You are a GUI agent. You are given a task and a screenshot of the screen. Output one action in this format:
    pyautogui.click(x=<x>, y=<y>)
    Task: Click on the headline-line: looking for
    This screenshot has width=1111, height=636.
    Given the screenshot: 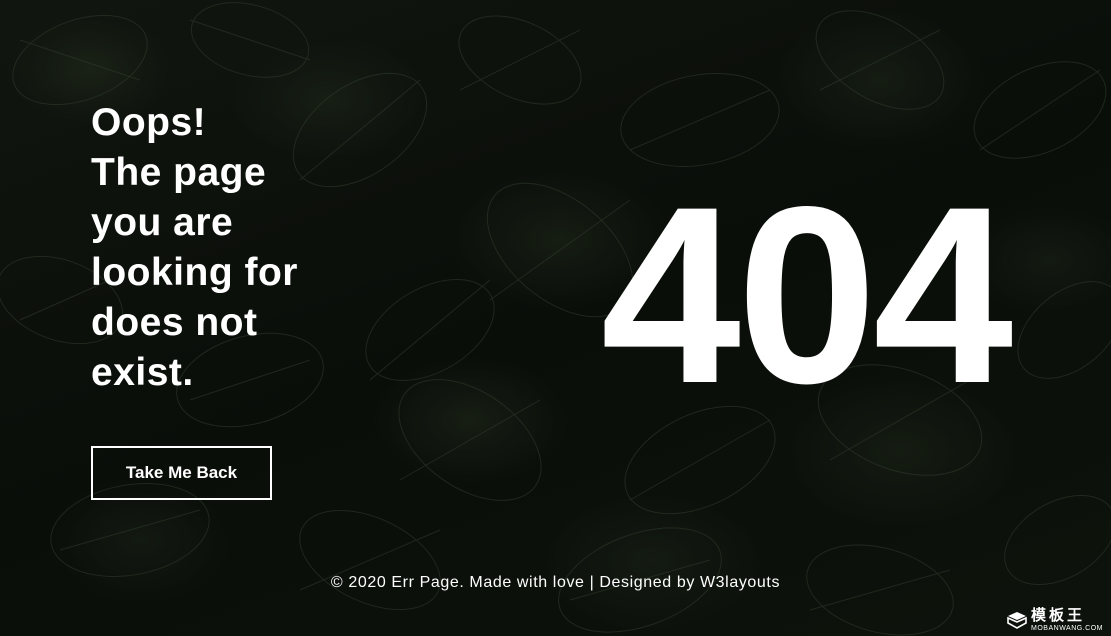 What is the action you would take?
    pyautogui.click(x=194, y=272)
    